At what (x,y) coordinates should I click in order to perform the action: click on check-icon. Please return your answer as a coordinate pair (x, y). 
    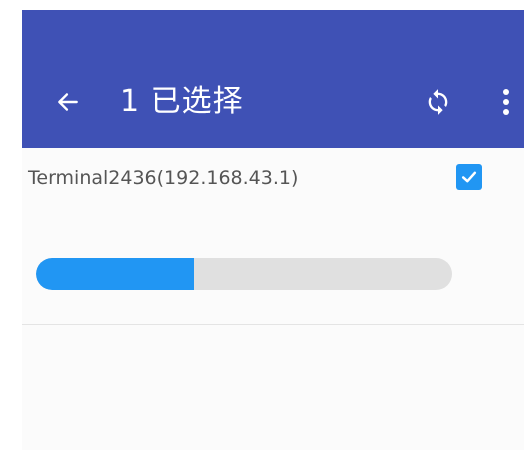
    Looking at the image, I should click on (469, 177).